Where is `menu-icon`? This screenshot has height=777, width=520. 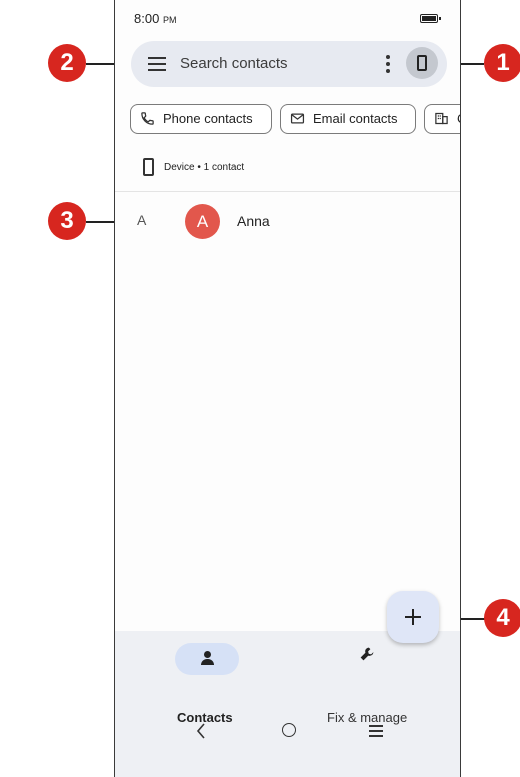
menu-icon is located at coordinates (157, 64).